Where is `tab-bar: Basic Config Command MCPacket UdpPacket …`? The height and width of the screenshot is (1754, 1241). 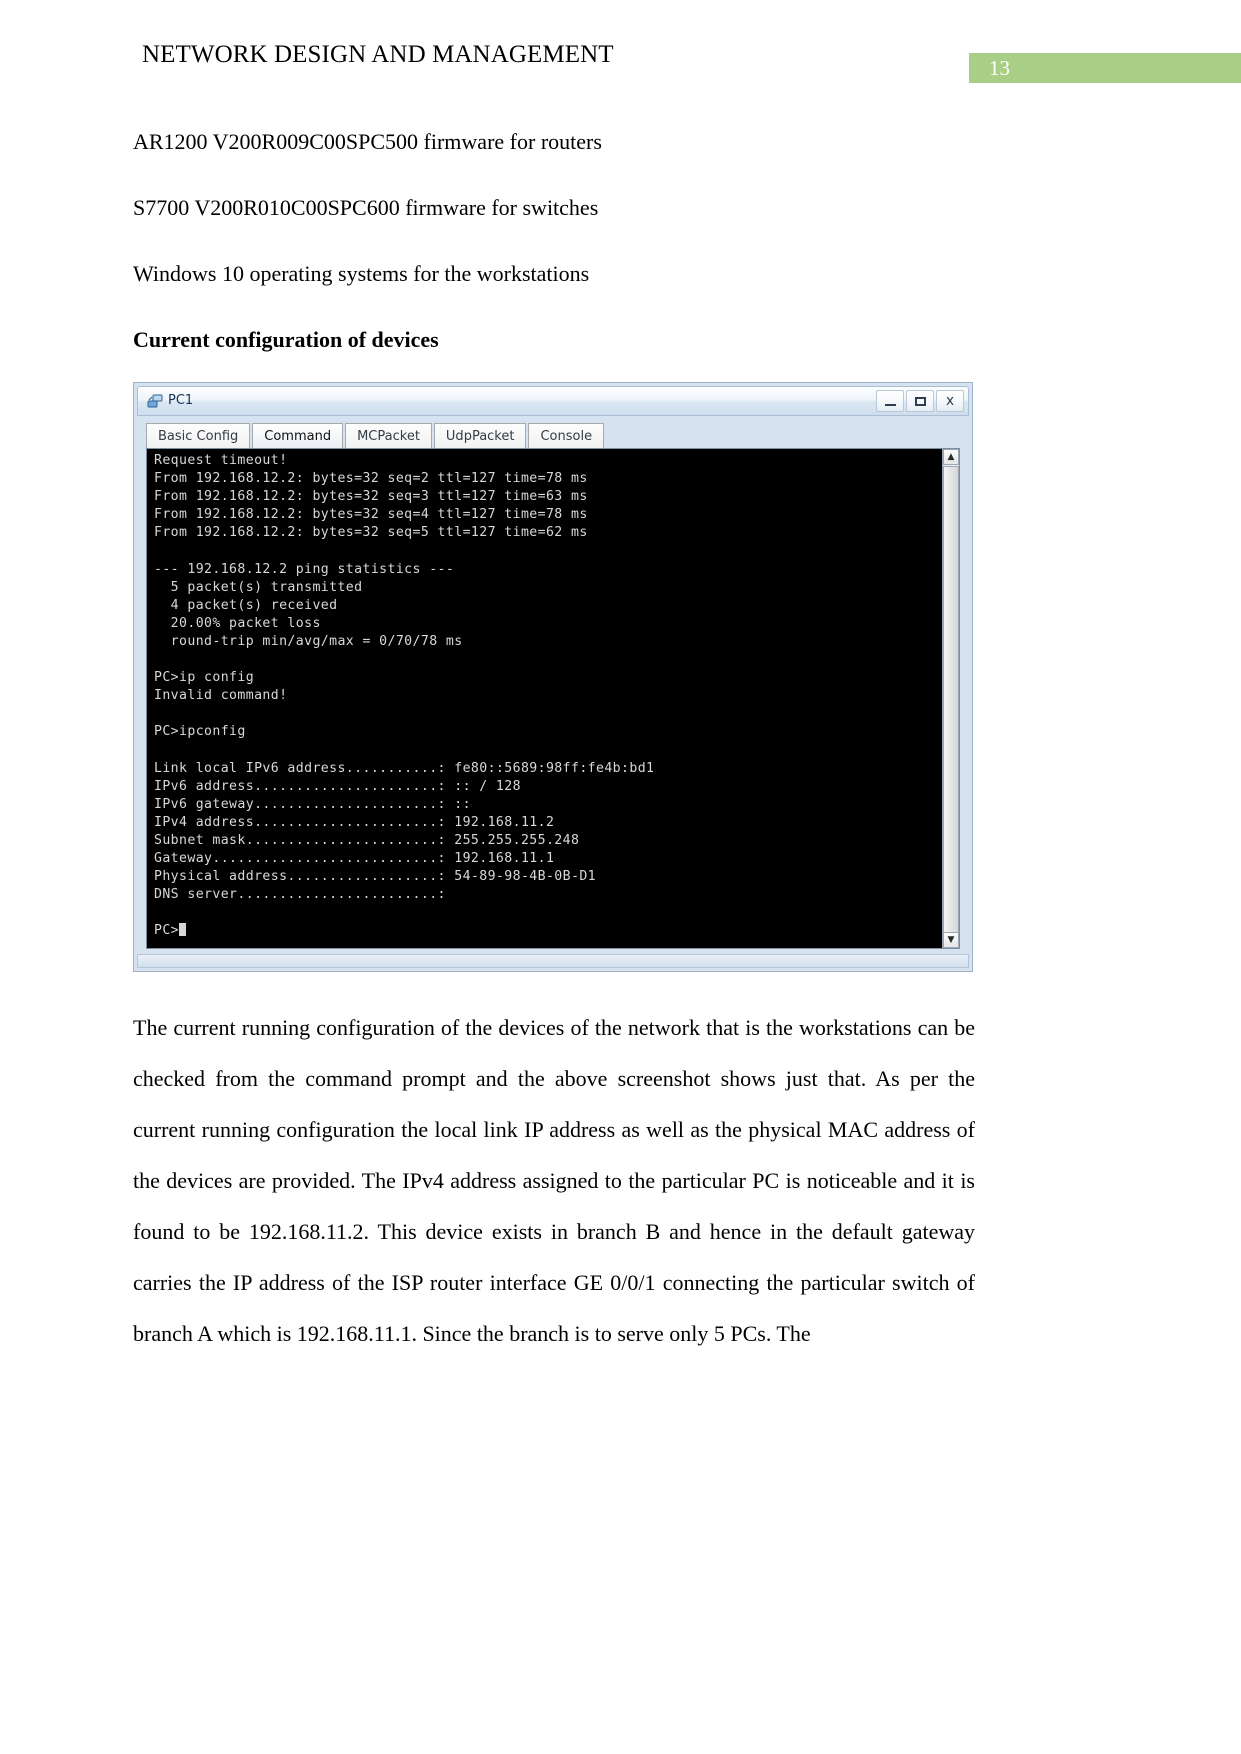
tab-bar: Basic Config Command MCPacket UdpPacket … is located at coordinates (376, 436).